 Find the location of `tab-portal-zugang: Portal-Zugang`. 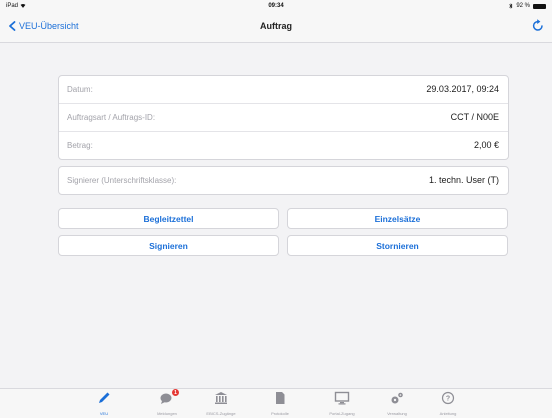

tab-portal-zugang: Portal-Zugang is located at coordinates (342, 404).